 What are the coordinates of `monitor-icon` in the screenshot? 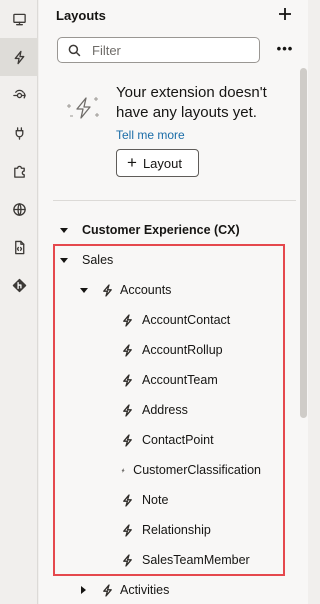 It's located at (19, 19).